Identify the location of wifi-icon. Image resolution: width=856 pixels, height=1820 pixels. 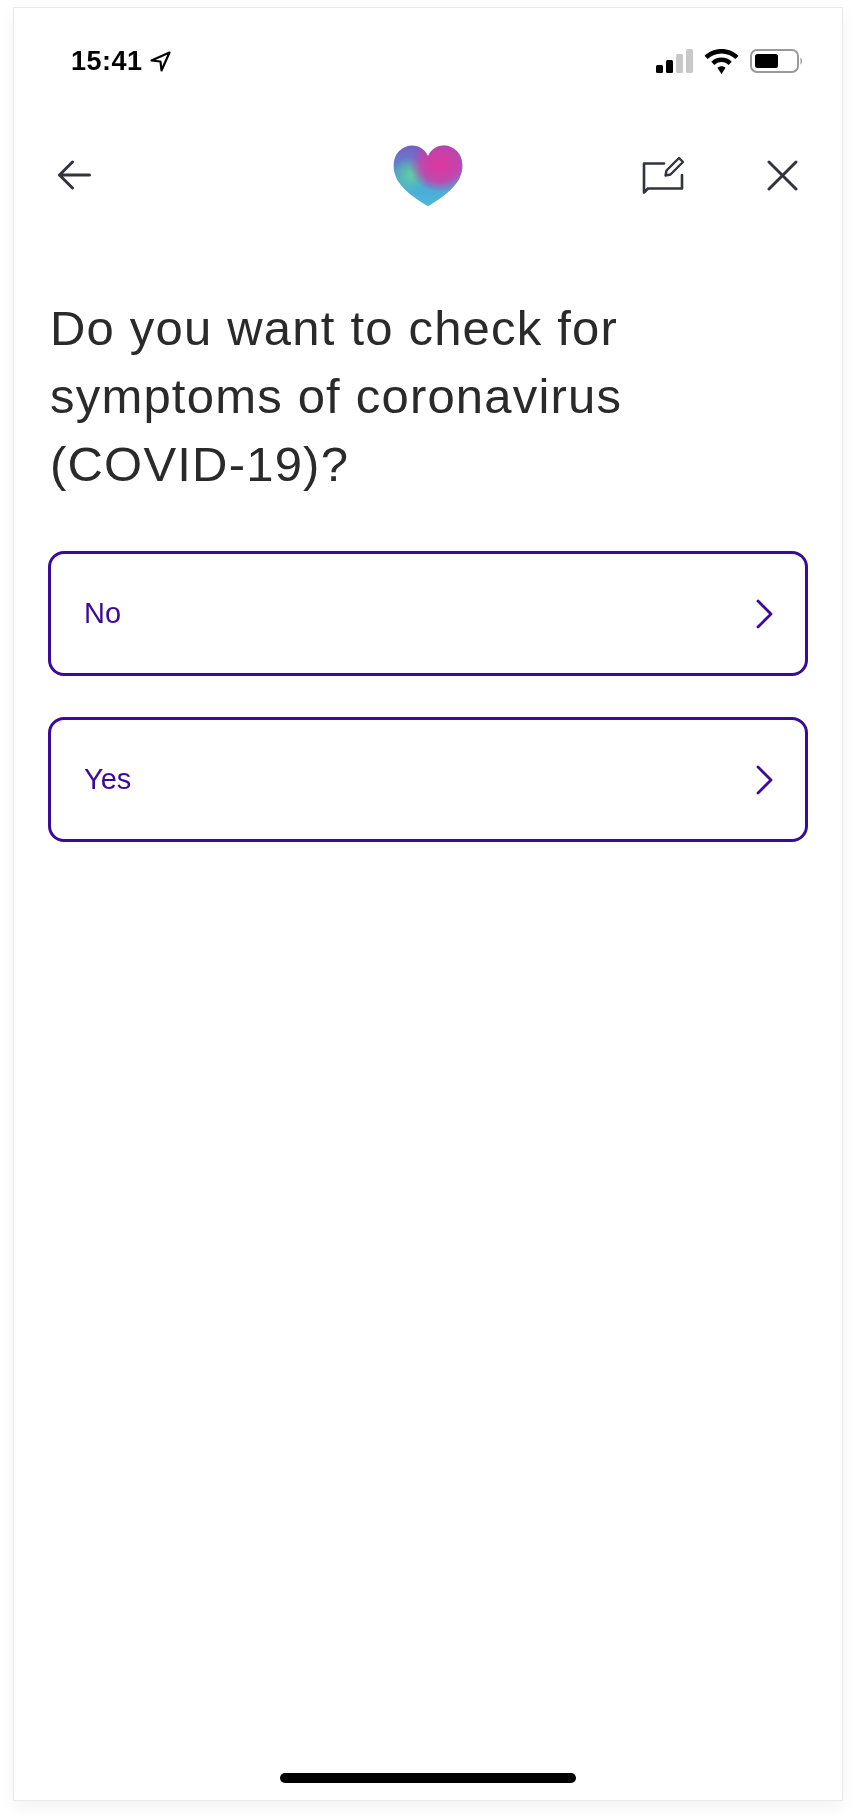
(721, 61).